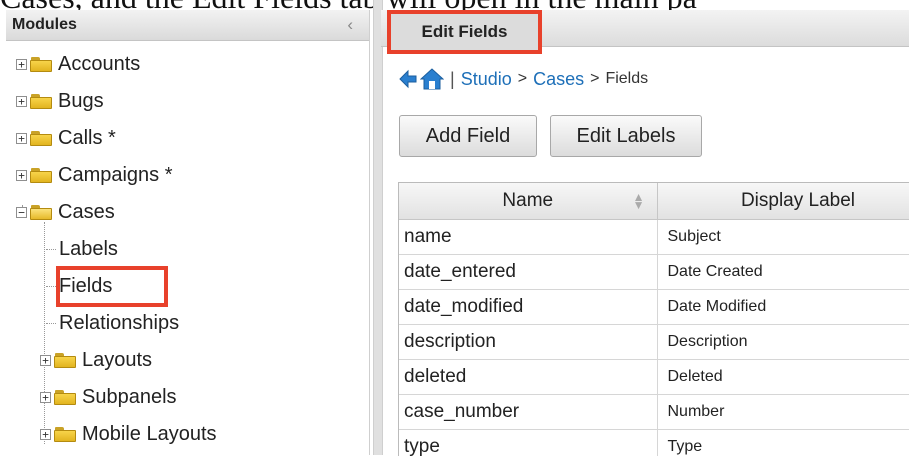 Image resolution: width=909 pixels, height=456 pixels. Describe the element at coordinates (528, 443) in the screenshot. I see `field-name-cell: type` at that location.